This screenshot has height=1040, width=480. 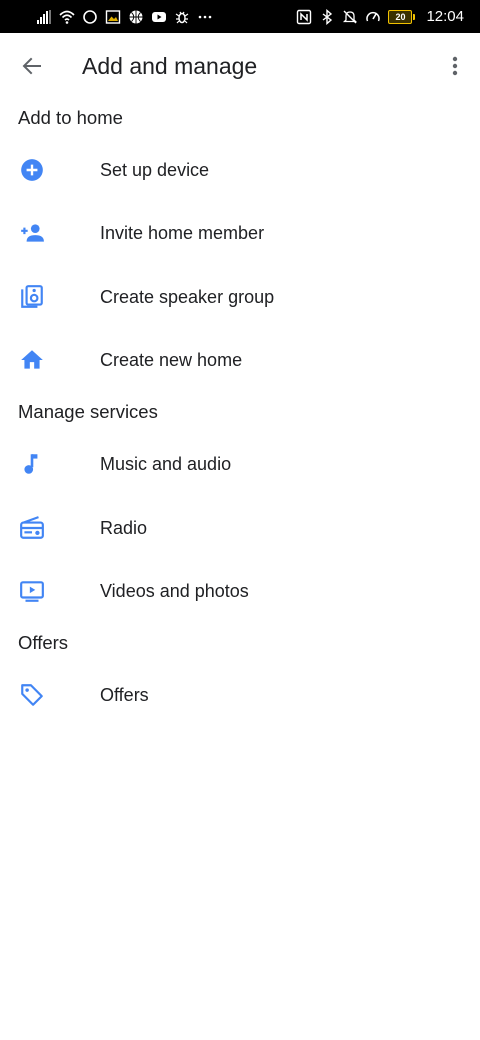 What do you see at coordinates (124, 528) in the screenshot?
I see `list-item-label: Radio` at bounding box center [124, 528].